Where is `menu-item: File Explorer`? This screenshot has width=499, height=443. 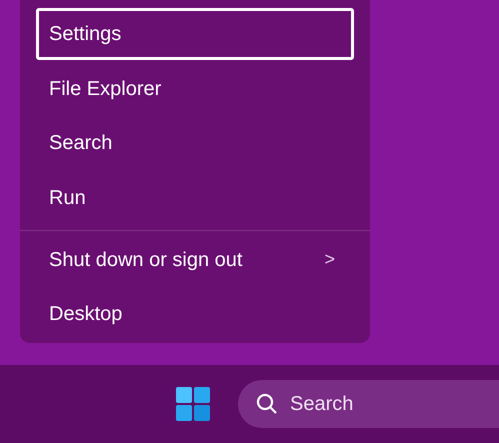
menu-item: File Explorer is located at coordinates (195, 88).